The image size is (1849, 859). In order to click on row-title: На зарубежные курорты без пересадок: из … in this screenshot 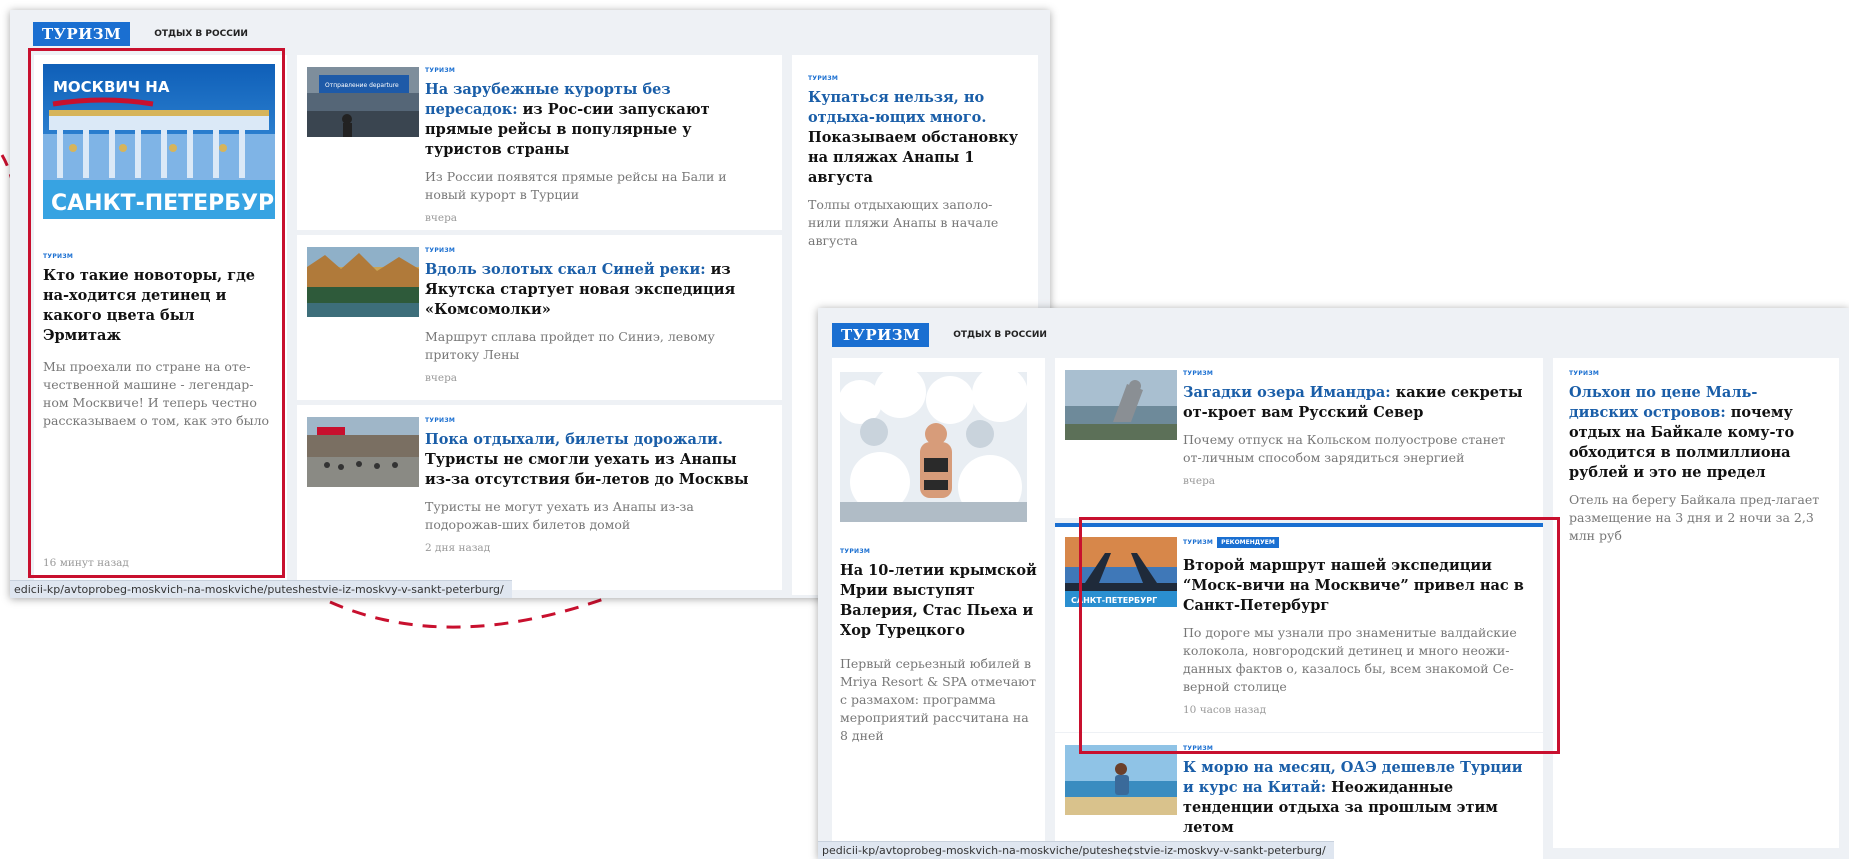, I will do `click(595, 120)`.